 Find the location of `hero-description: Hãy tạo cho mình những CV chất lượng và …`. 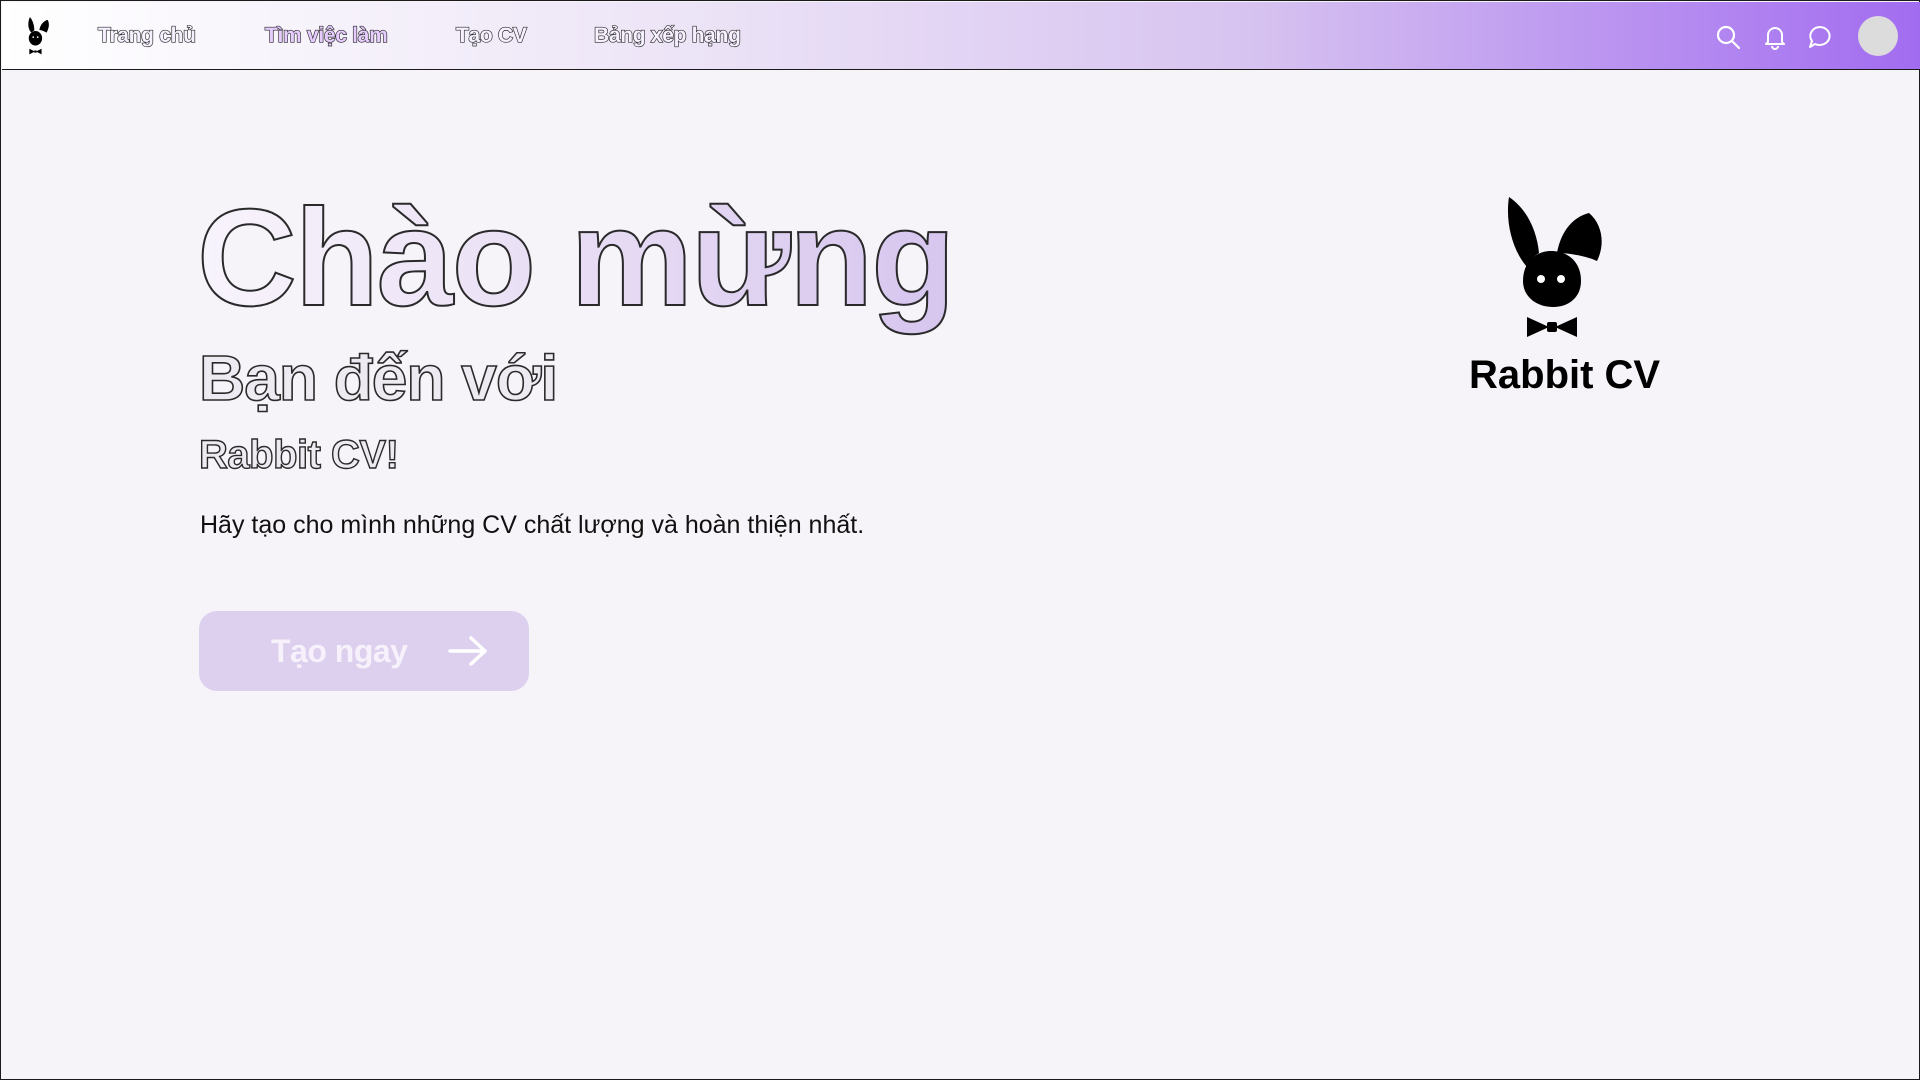

hero-description: Hãy tạo cho mình những CV chất lượng và … is located at coordinates (532, 525).